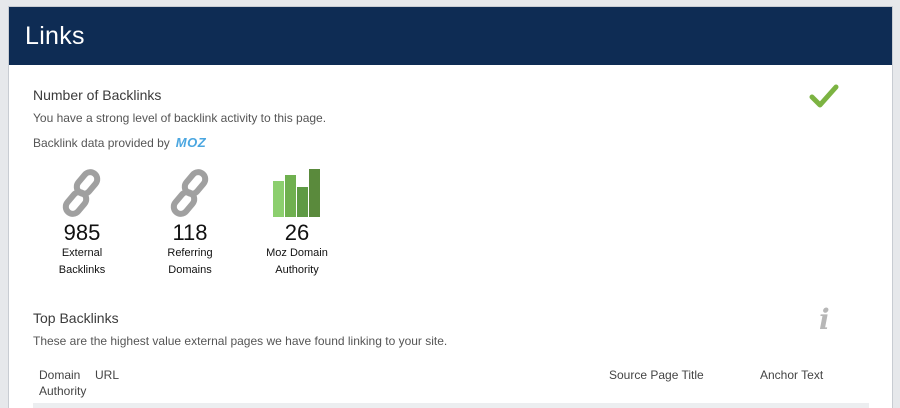 This screenshot has height=408, width=900. Describe the element at coordinates (62, 383) in the screenshot. I see `column-domain-authority: Domain Authority` at that location.